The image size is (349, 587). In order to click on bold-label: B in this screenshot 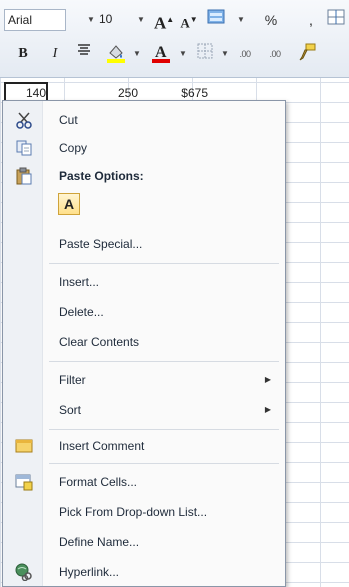, I will do `click(23, 53)`.